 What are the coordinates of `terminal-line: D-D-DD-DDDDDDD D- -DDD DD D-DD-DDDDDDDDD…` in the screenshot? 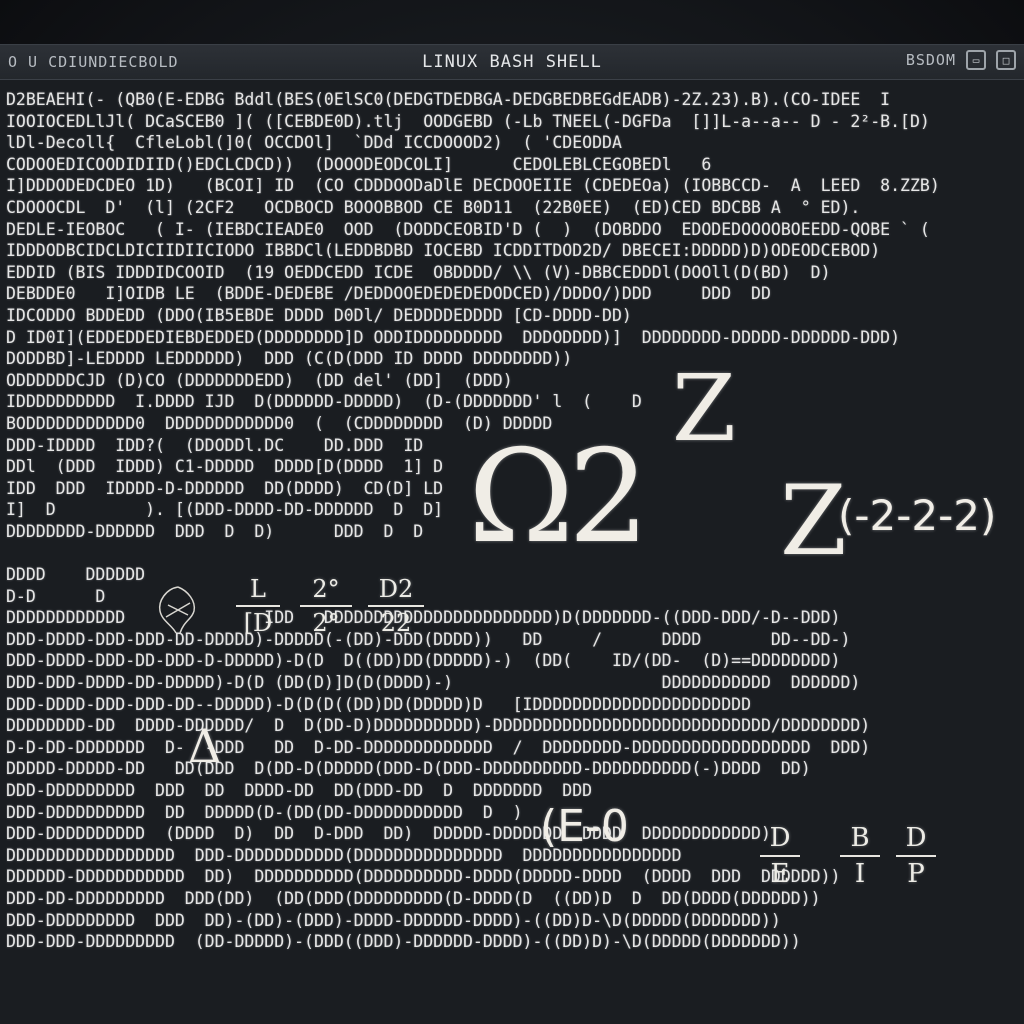 It's located at (438, 747).